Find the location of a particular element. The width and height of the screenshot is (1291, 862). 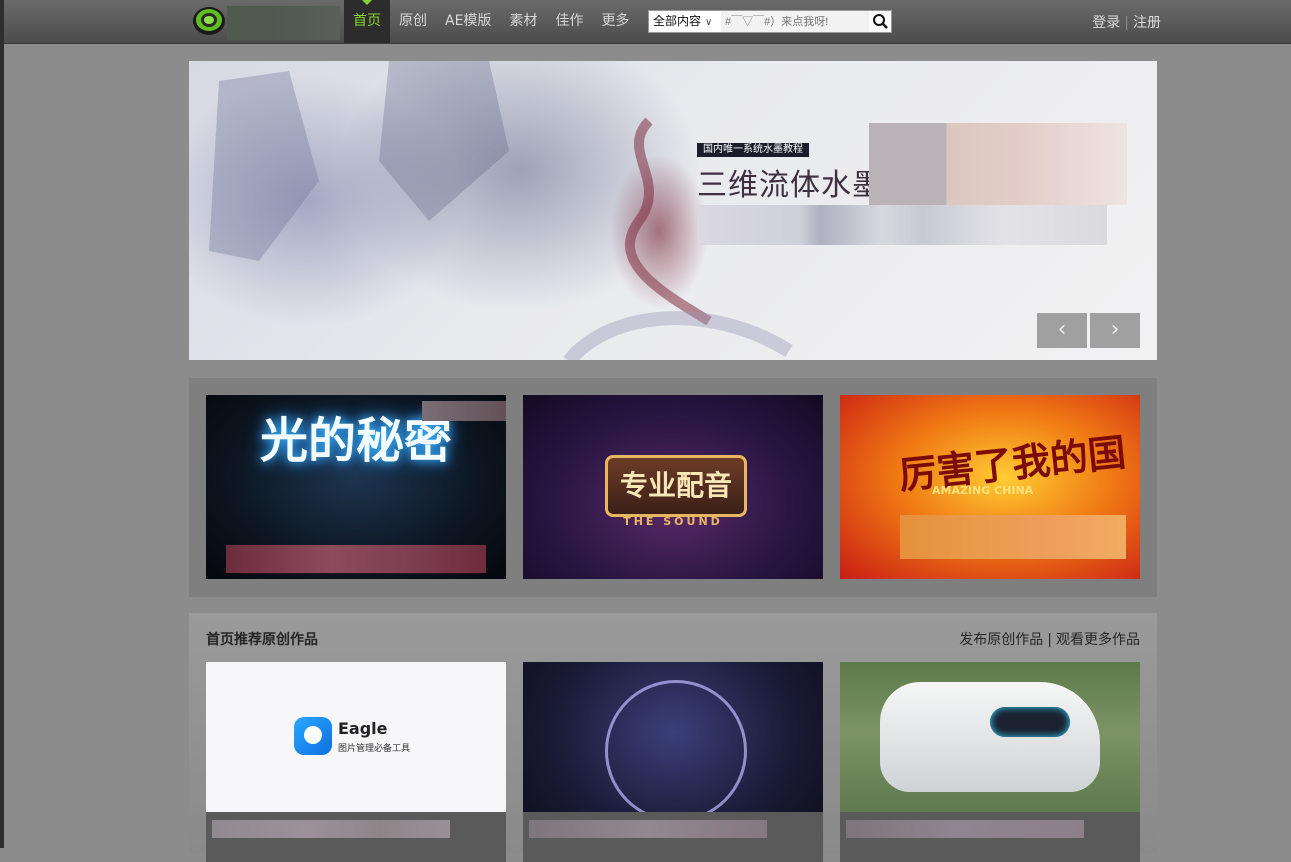

top-navigation-bar: 首页 原创 AE模版 素材 佳作 更多 全部内容∨ 登录|注册 is located at coordinates (647, 22).